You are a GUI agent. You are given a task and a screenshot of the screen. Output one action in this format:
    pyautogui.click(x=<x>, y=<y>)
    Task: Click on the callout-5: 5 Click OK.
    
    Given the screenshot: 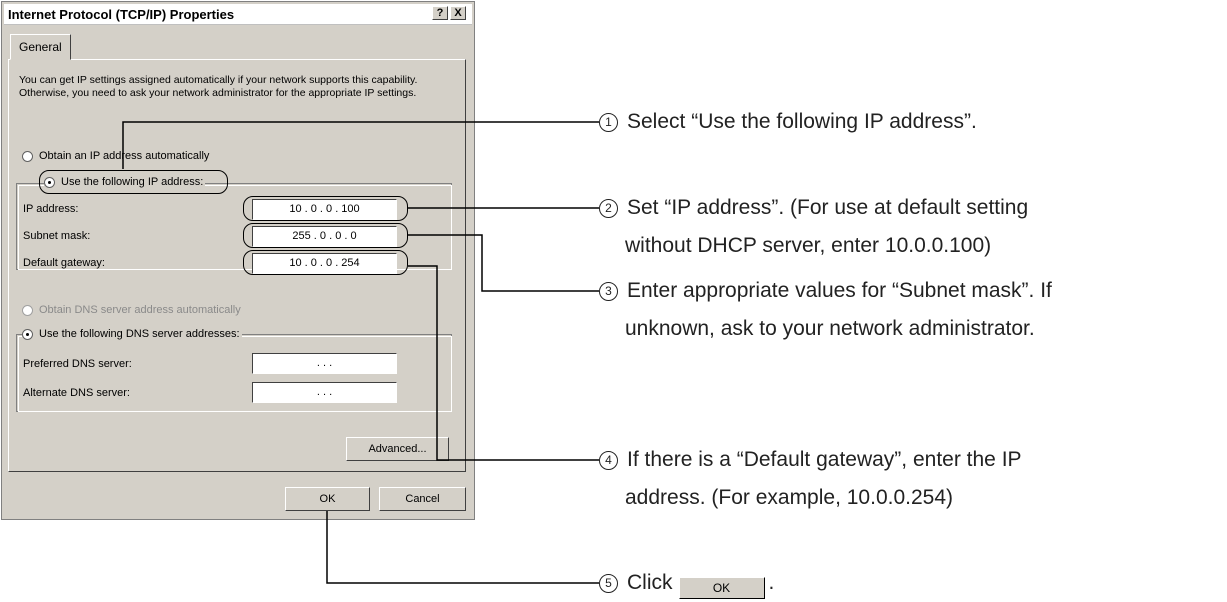 What is the action you would take?
    pyautogui.click(x=686, y=583)
    